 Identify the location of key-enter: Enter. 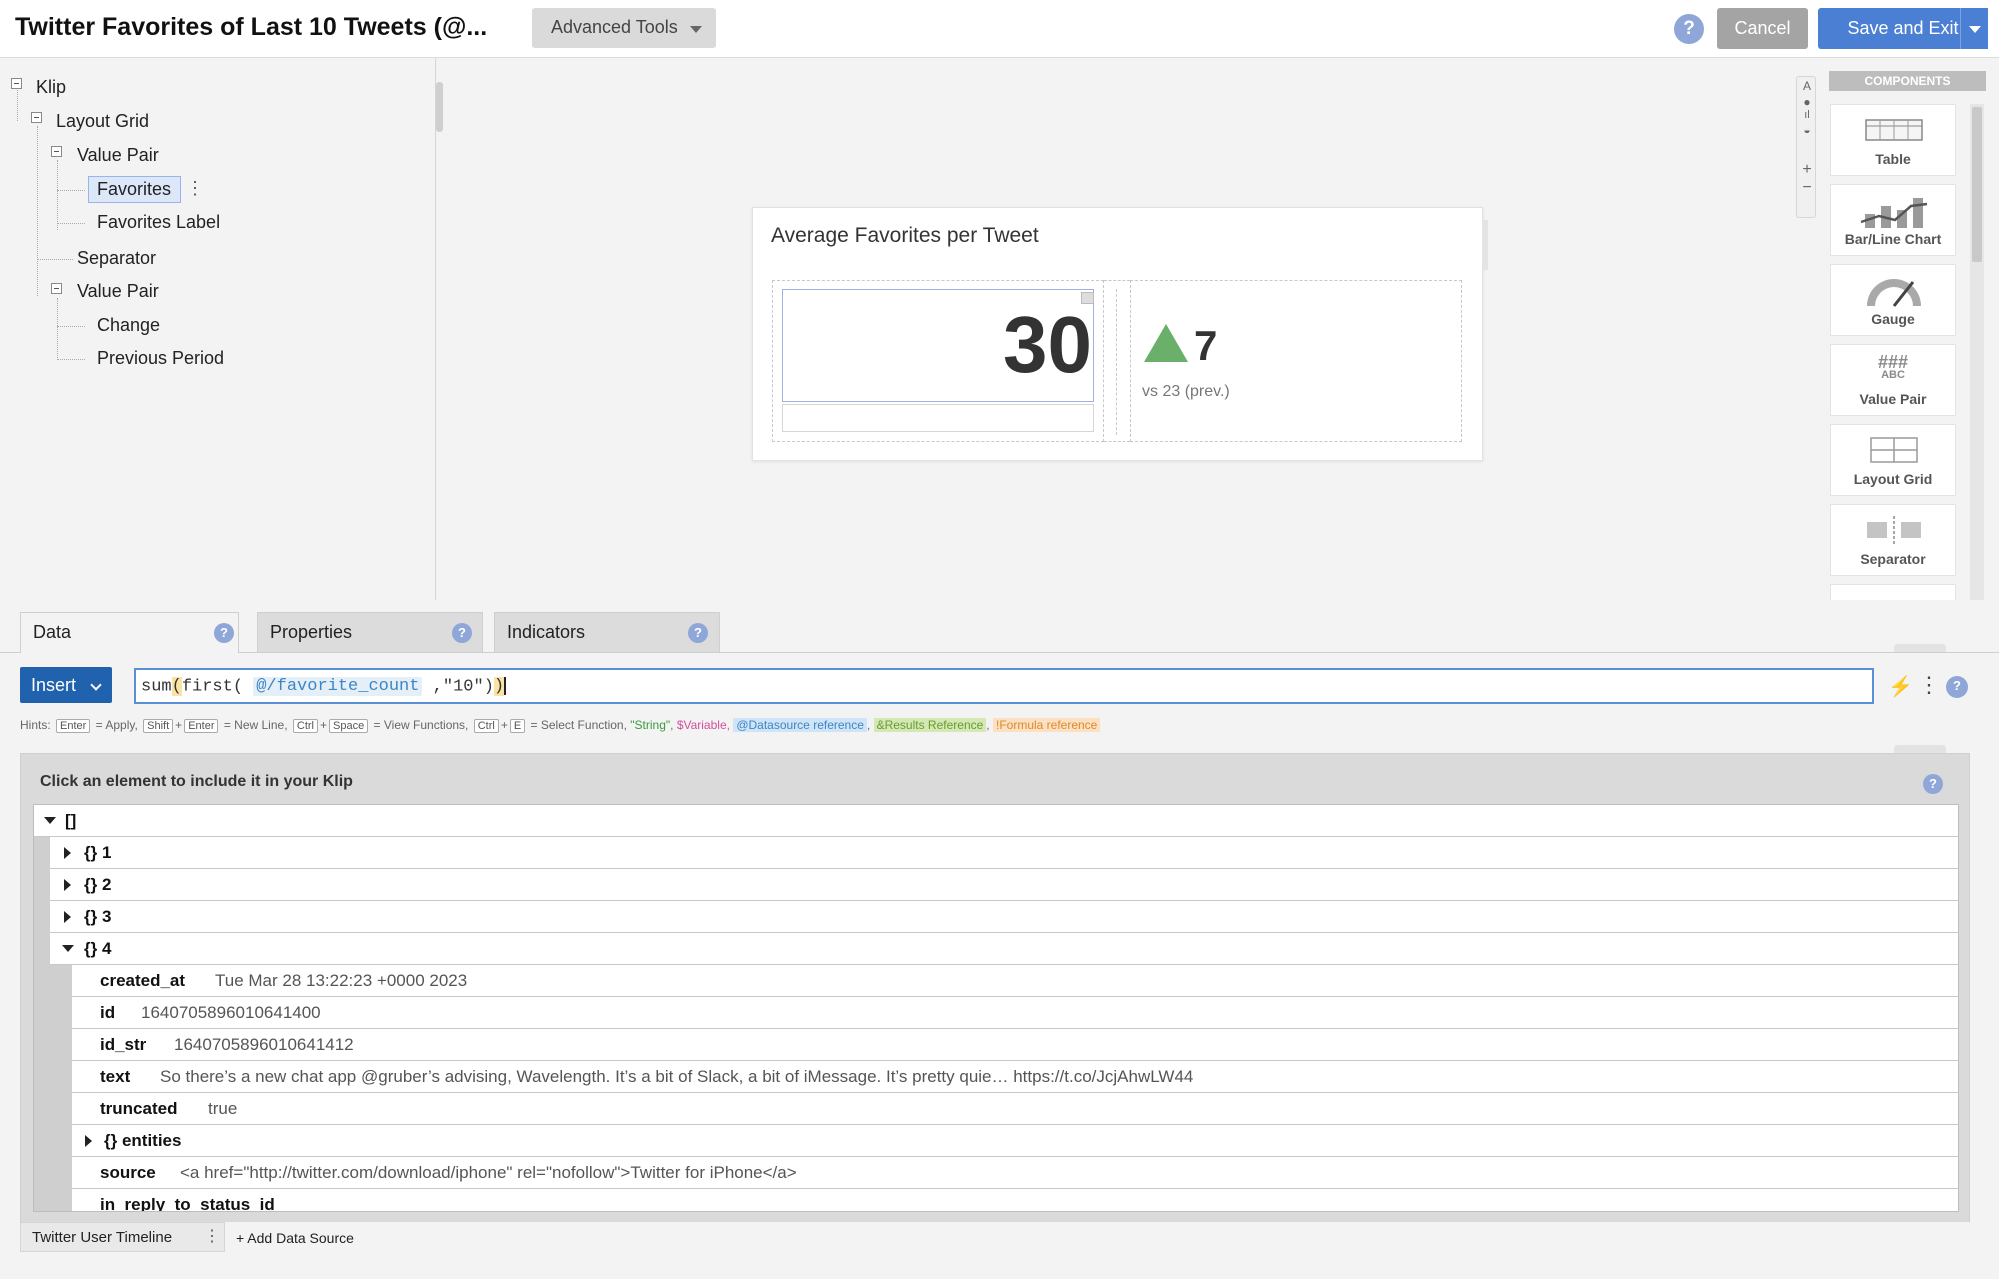
(73, 726).